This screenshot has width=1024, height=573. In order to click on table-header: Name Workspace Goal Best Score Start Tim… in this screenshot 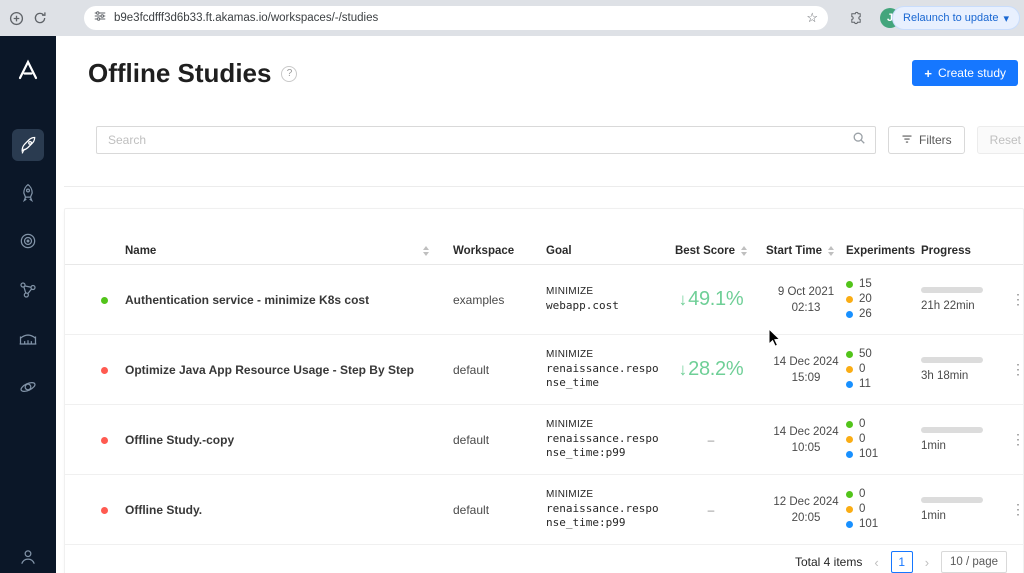, I will do `click(544, 251)`.